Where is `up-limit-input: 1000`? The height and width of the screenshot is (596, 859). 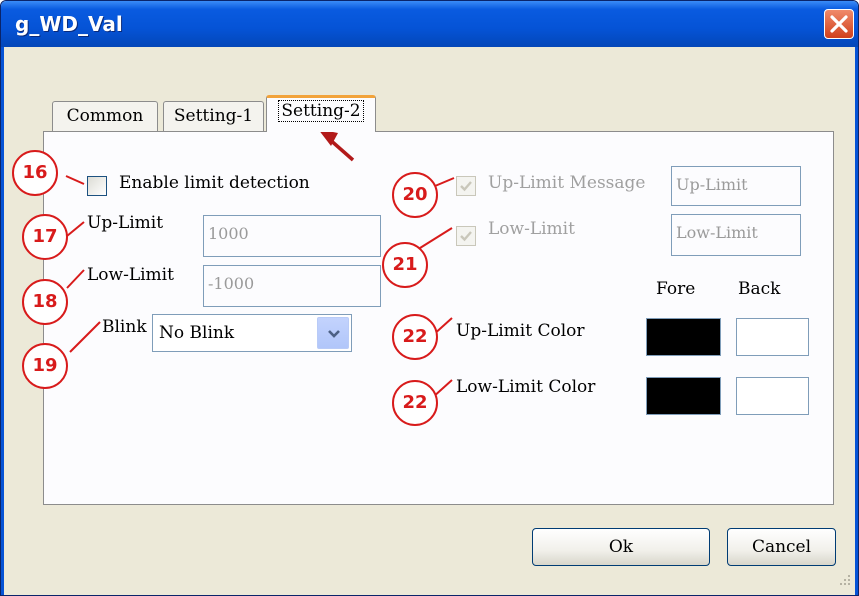 up-limit-input: 1000 is located at coordinates (292, 236).